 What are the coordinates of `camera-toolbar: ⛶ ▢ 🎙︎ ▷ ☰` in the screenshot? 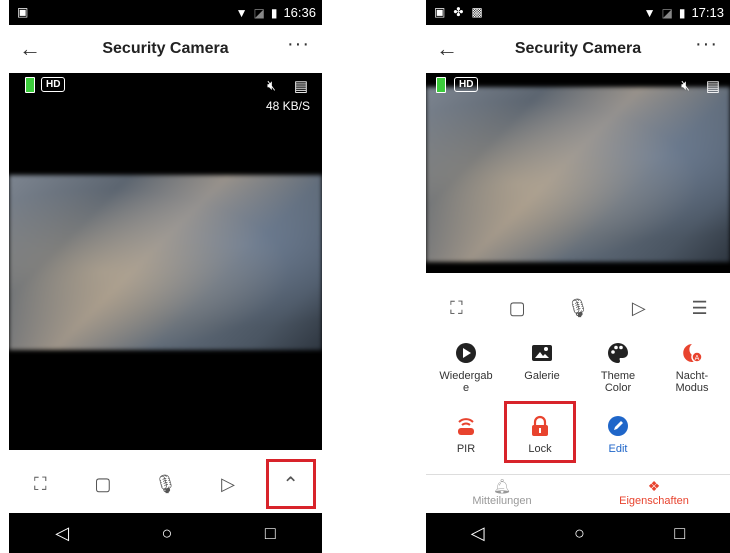 It's located at (578, 308).